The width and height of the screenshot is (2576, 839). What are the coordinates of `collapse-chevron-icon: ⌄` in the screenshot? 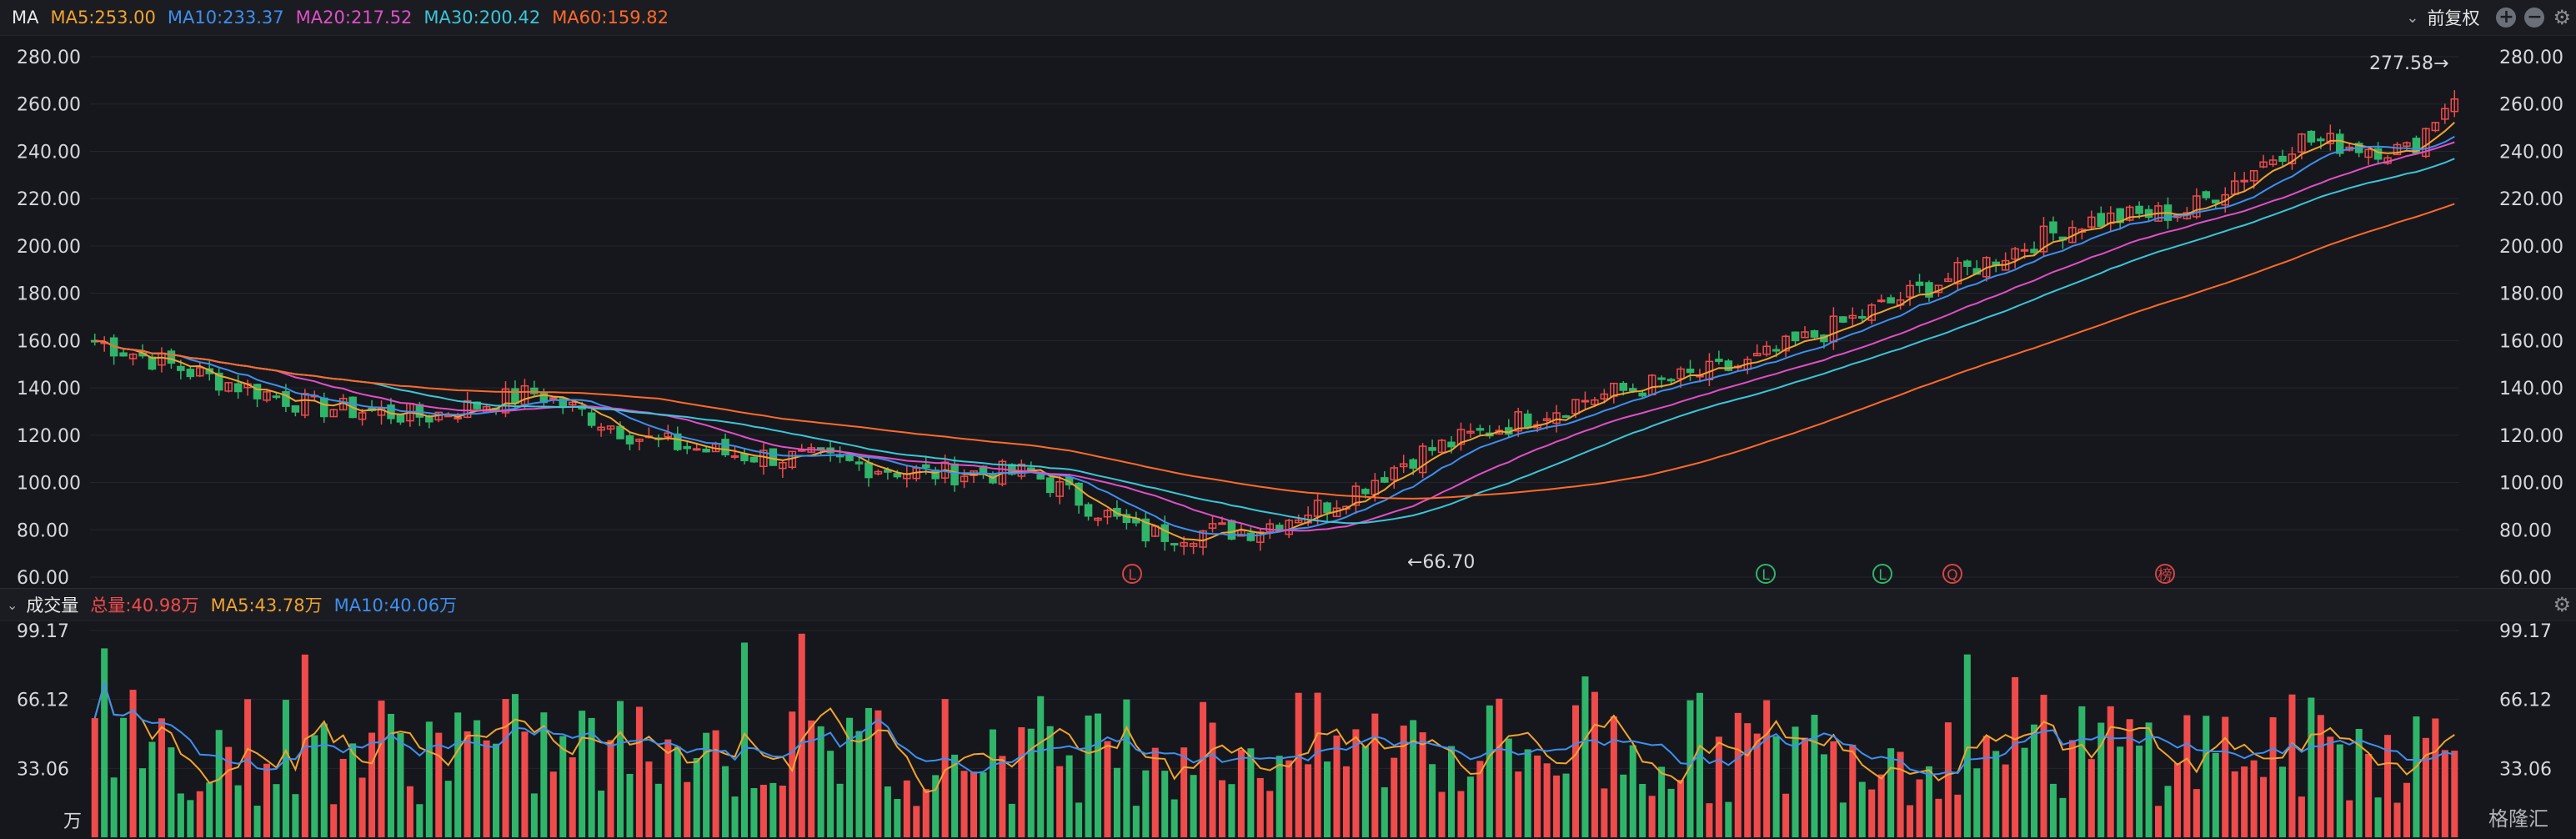 It's located at (12, 605).